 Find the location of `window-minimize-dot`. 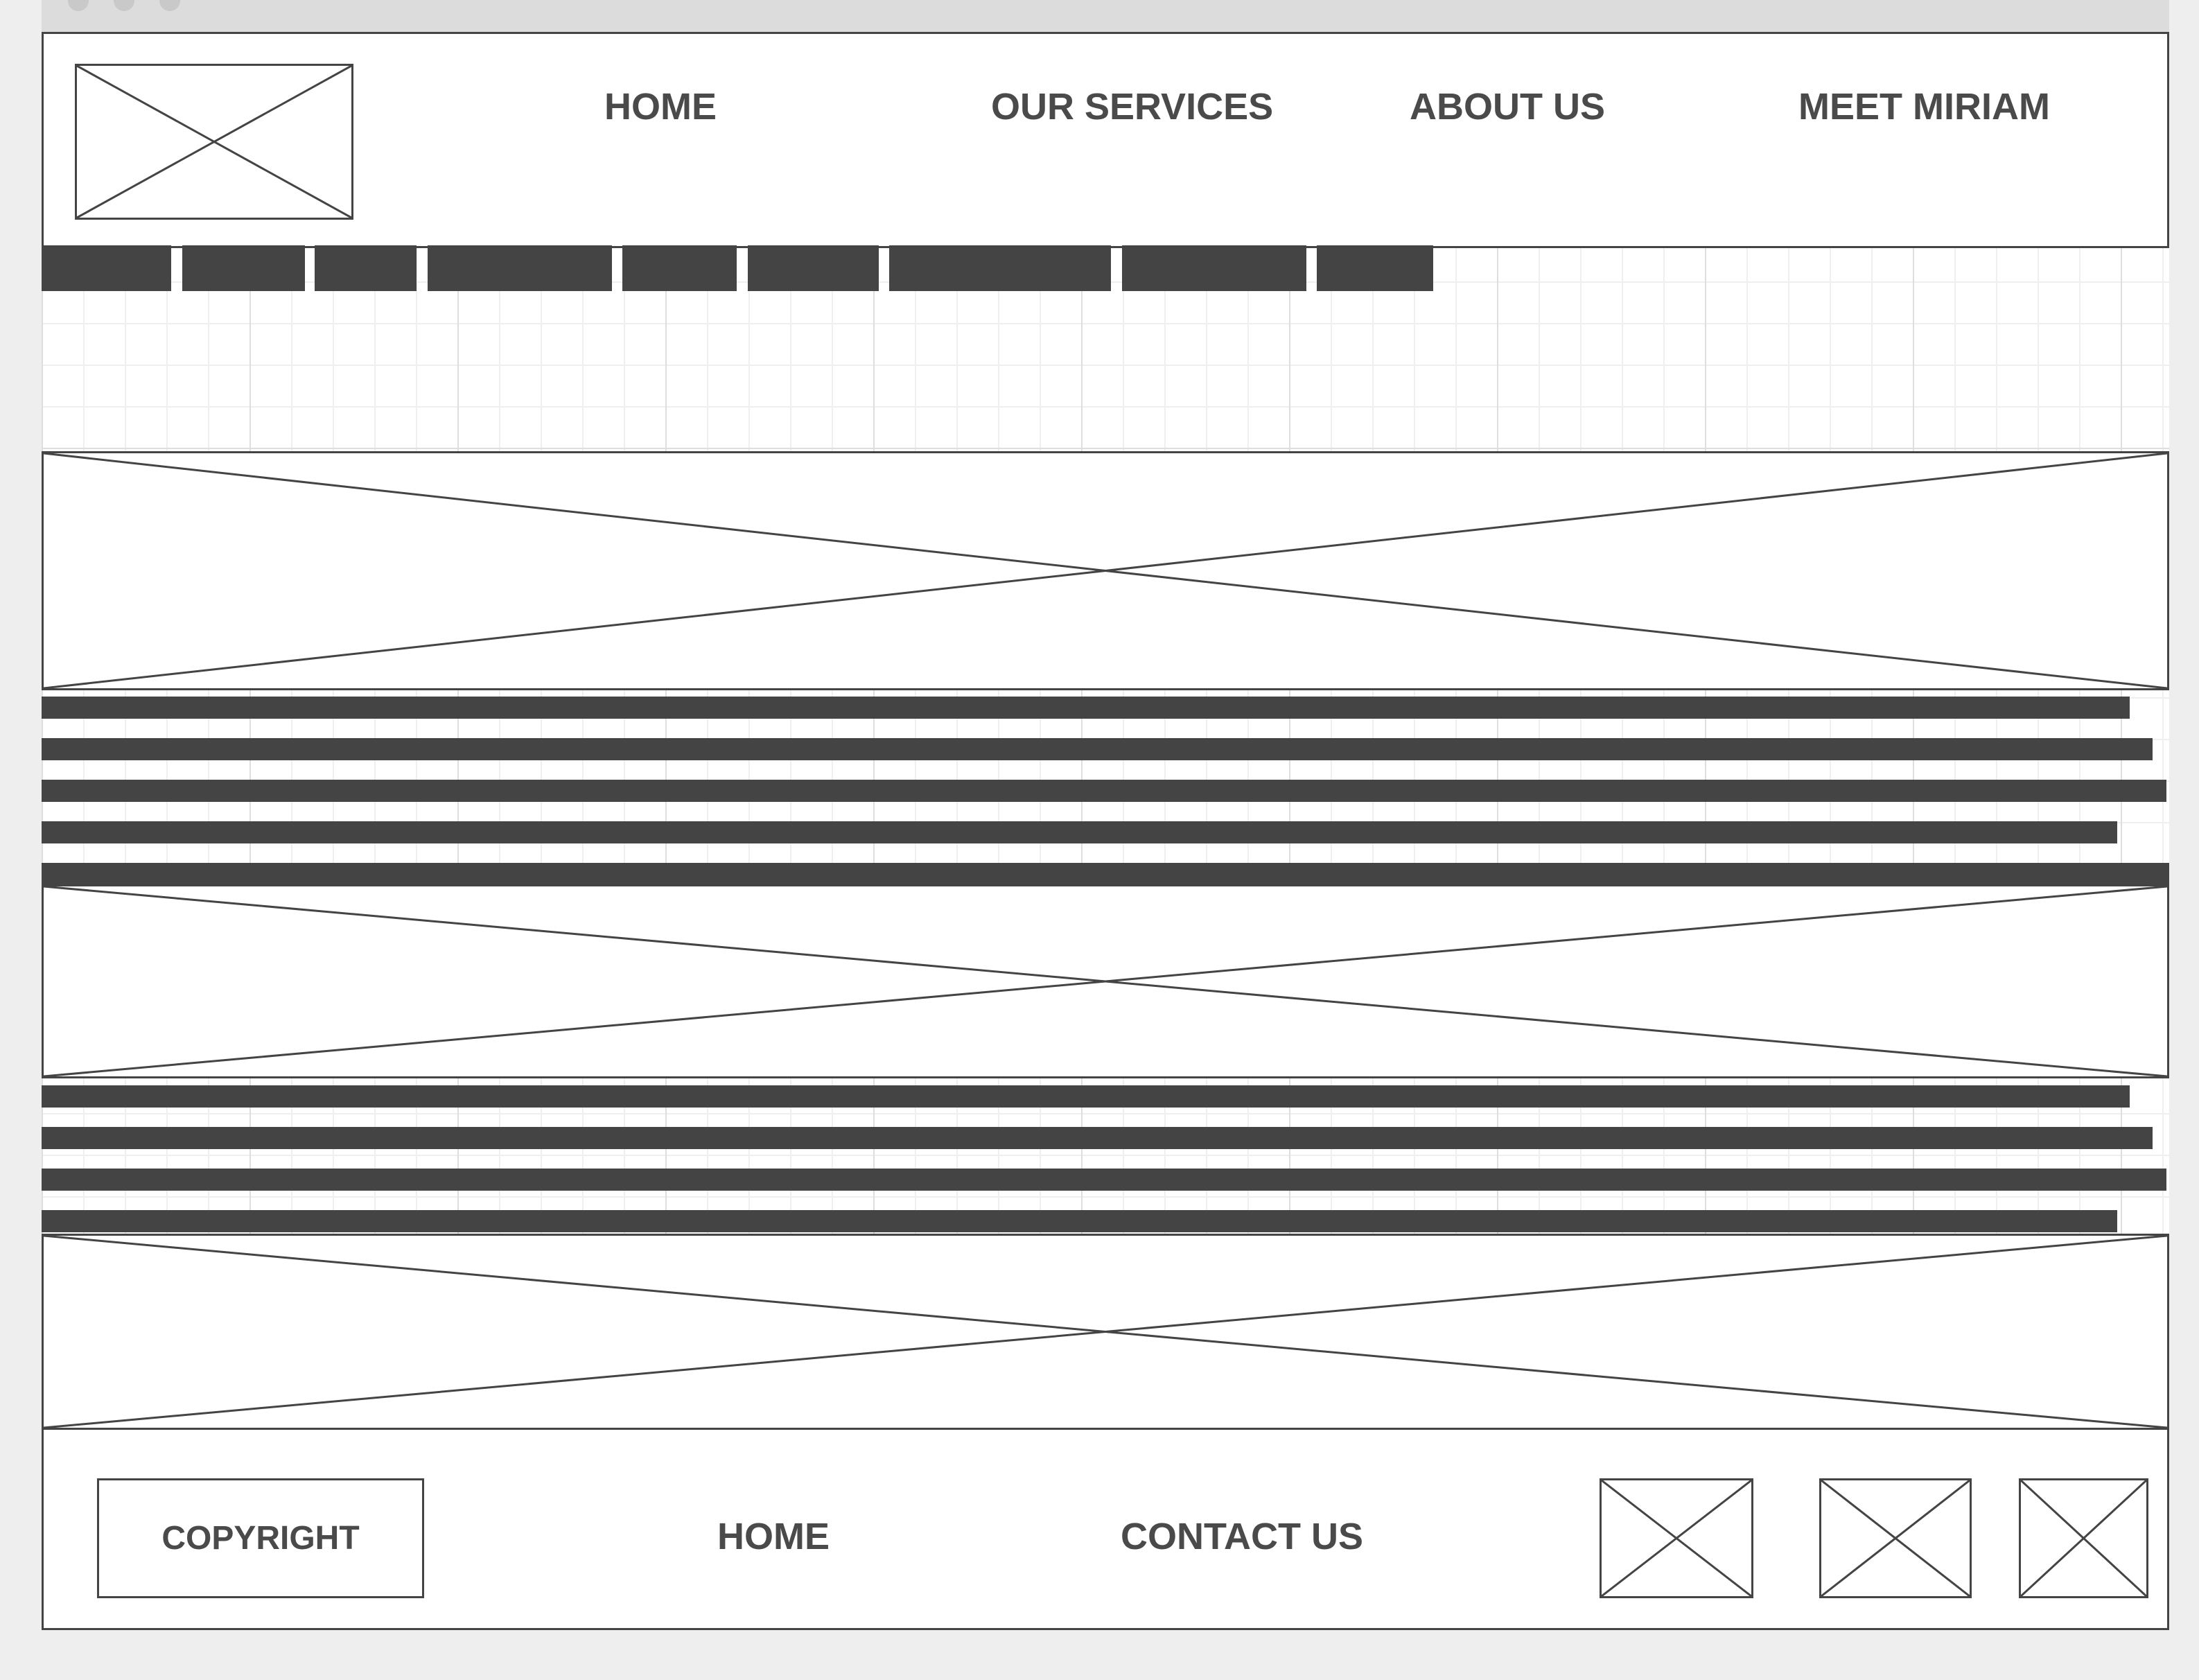

window-minimize-dot is located at coordinates (124, 5).